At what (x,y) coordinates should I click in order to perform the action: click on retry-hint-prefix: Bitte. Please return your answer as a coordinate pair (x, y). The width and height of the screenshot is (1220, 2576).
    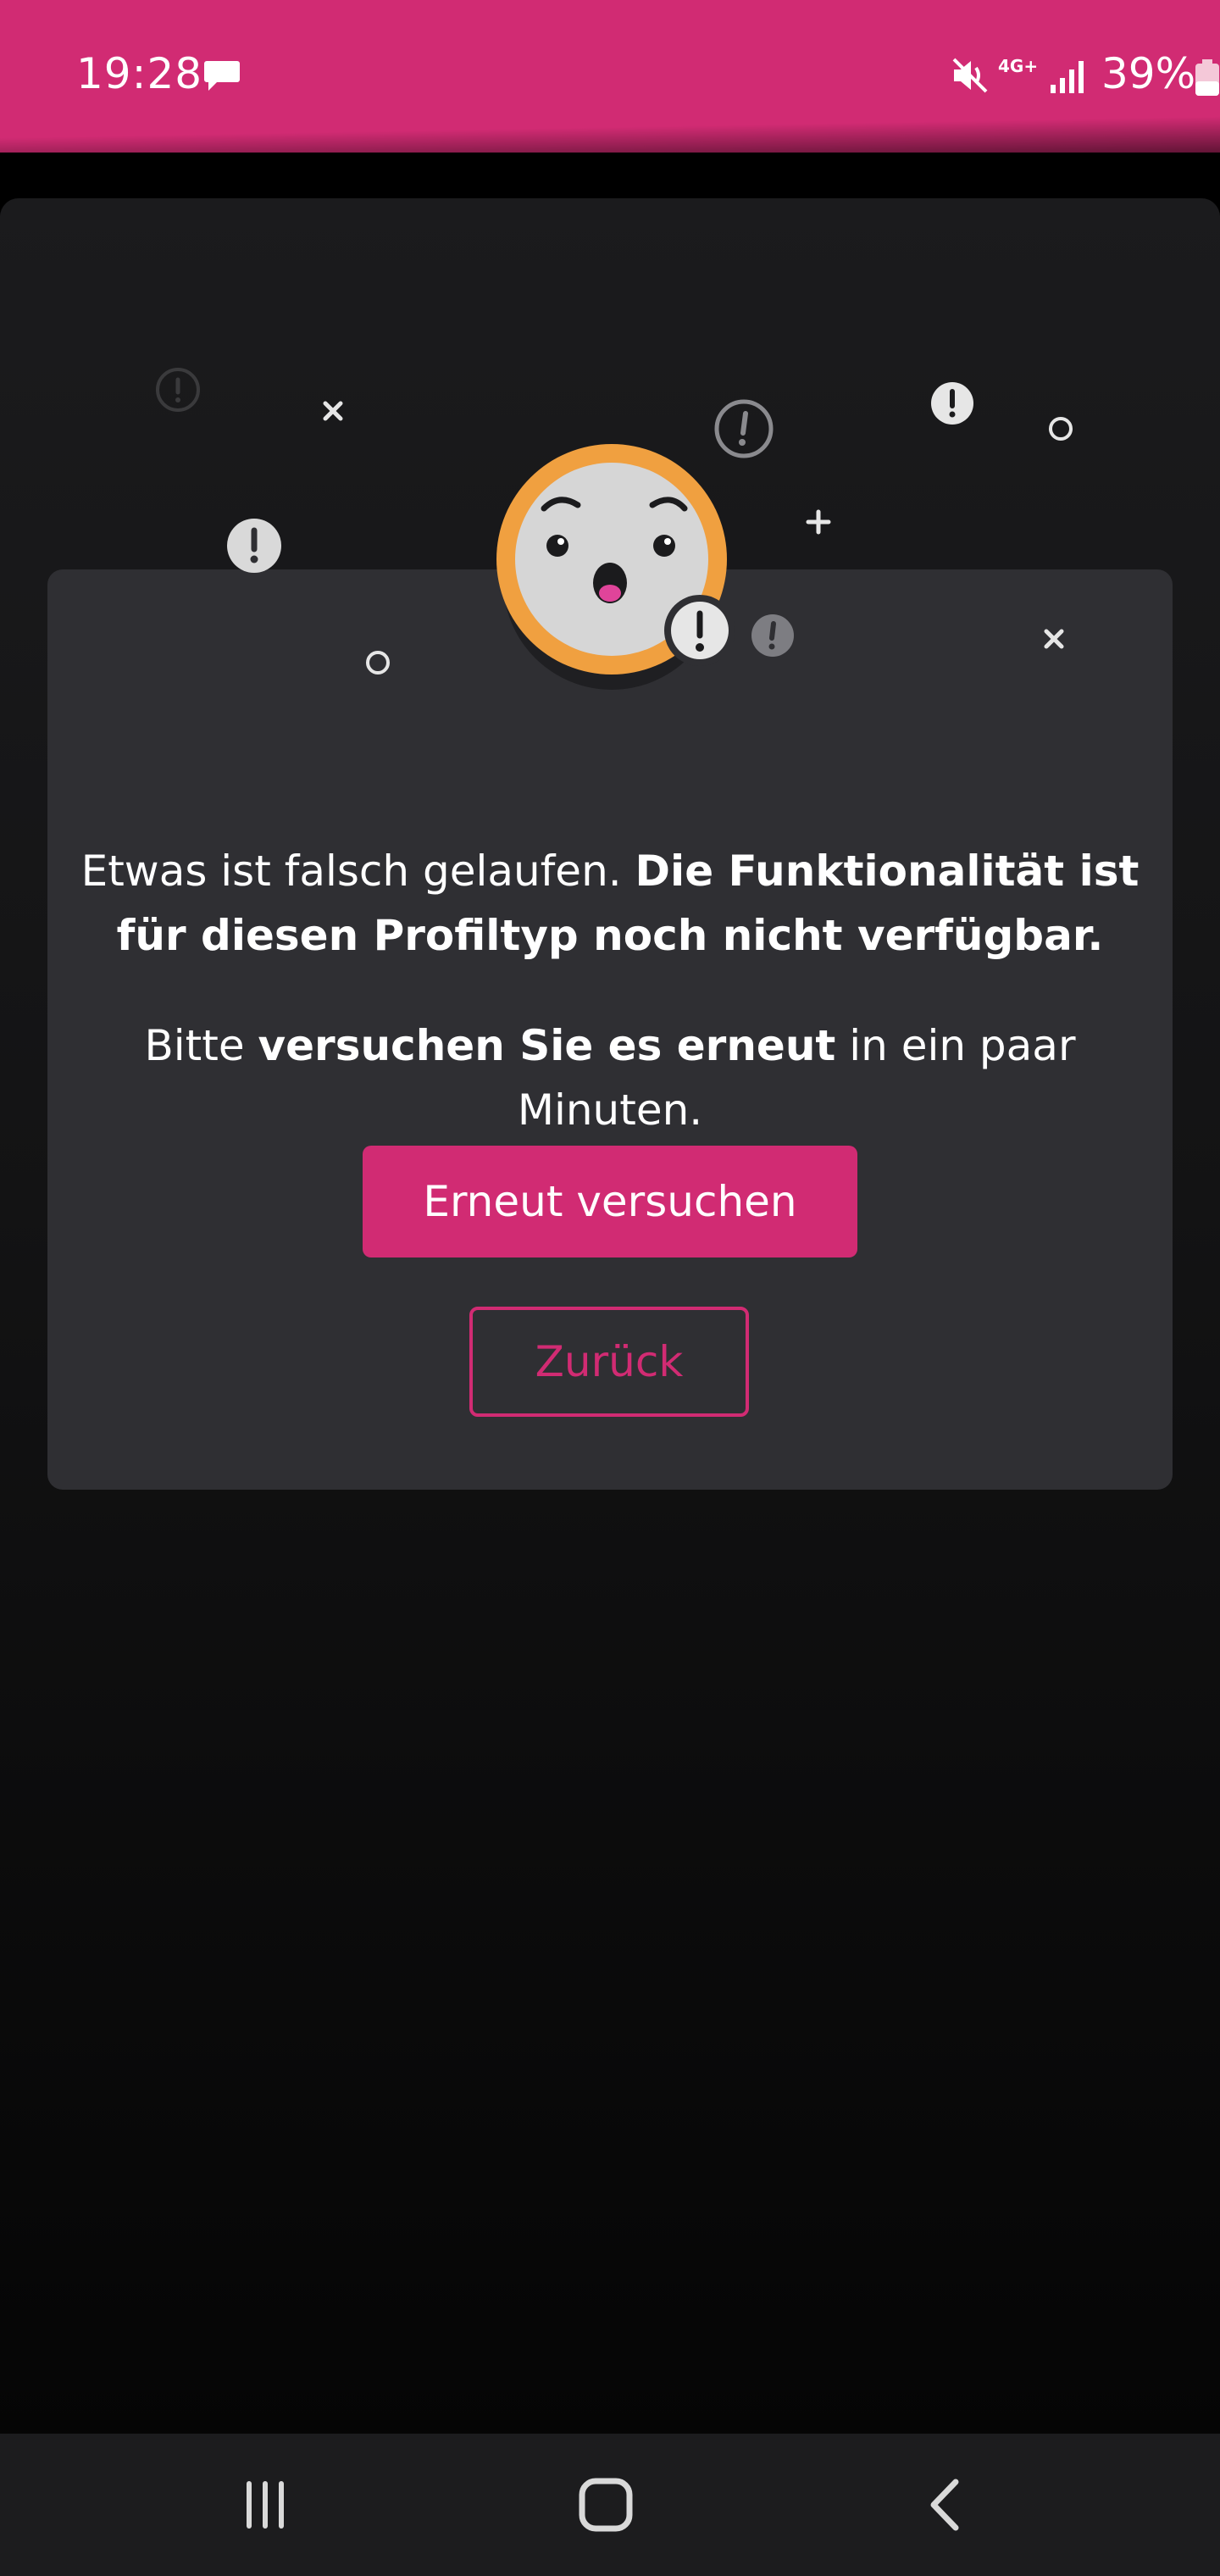
    Looking at the image, I should click on (201, 1045).